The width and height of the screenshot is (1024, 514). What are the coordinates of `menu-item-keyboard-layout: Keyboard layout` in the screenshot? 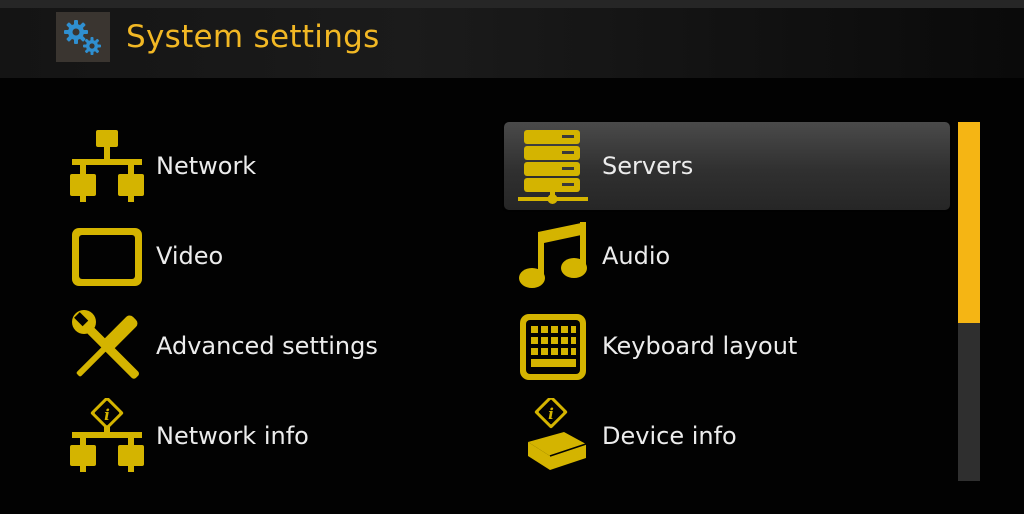 It's located at (727, 346).